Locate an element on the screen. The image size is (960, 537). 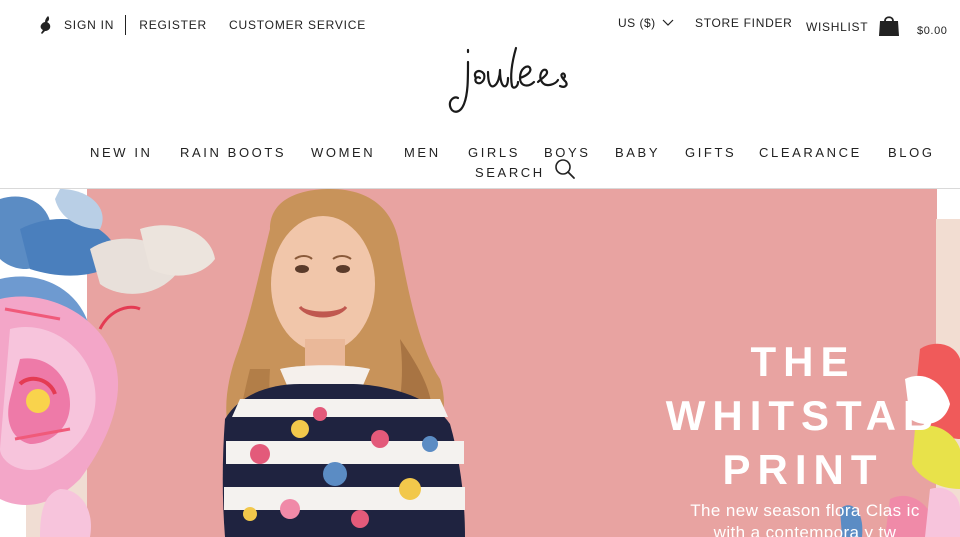
bag-total: $0.00 is located at coordinates (932, 31).